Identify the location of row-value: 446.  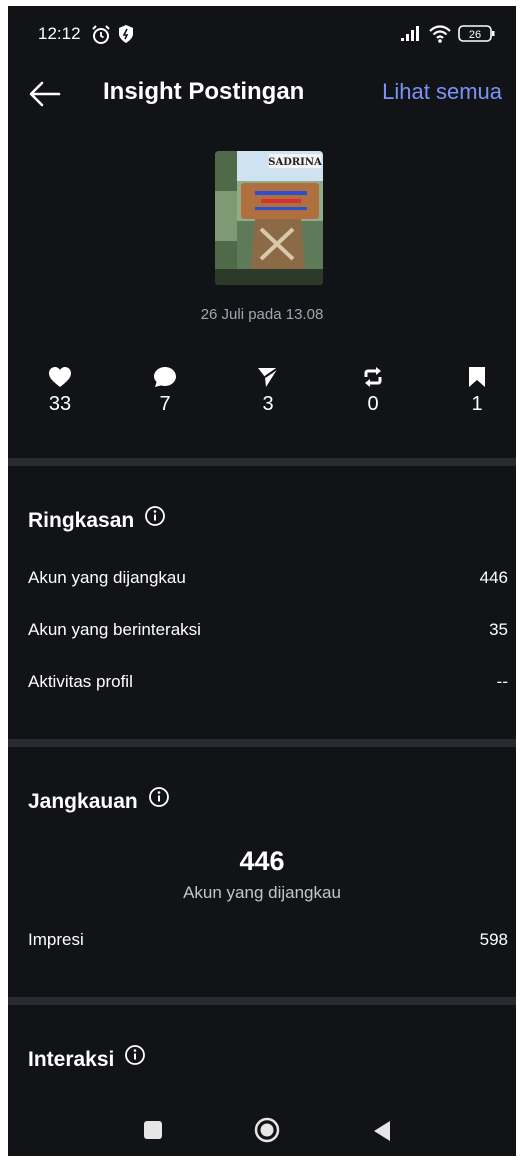
(493, 577).